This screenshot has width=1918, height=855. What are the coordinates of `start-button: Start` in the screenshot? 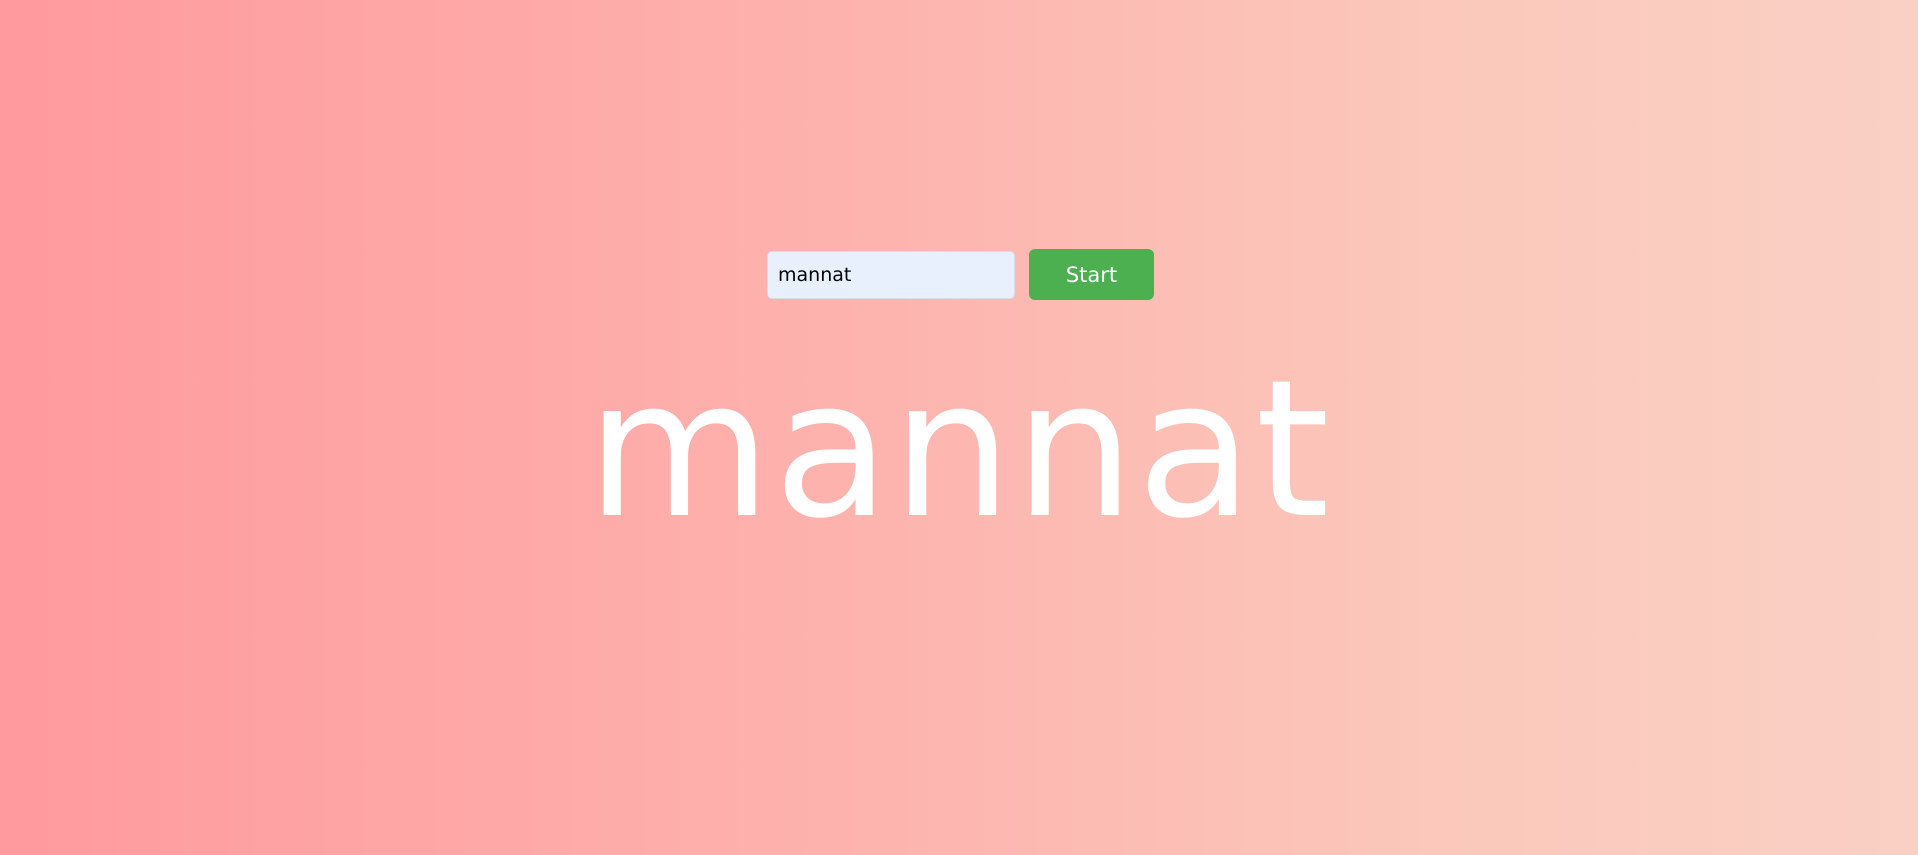 It's located at (1091, 274).